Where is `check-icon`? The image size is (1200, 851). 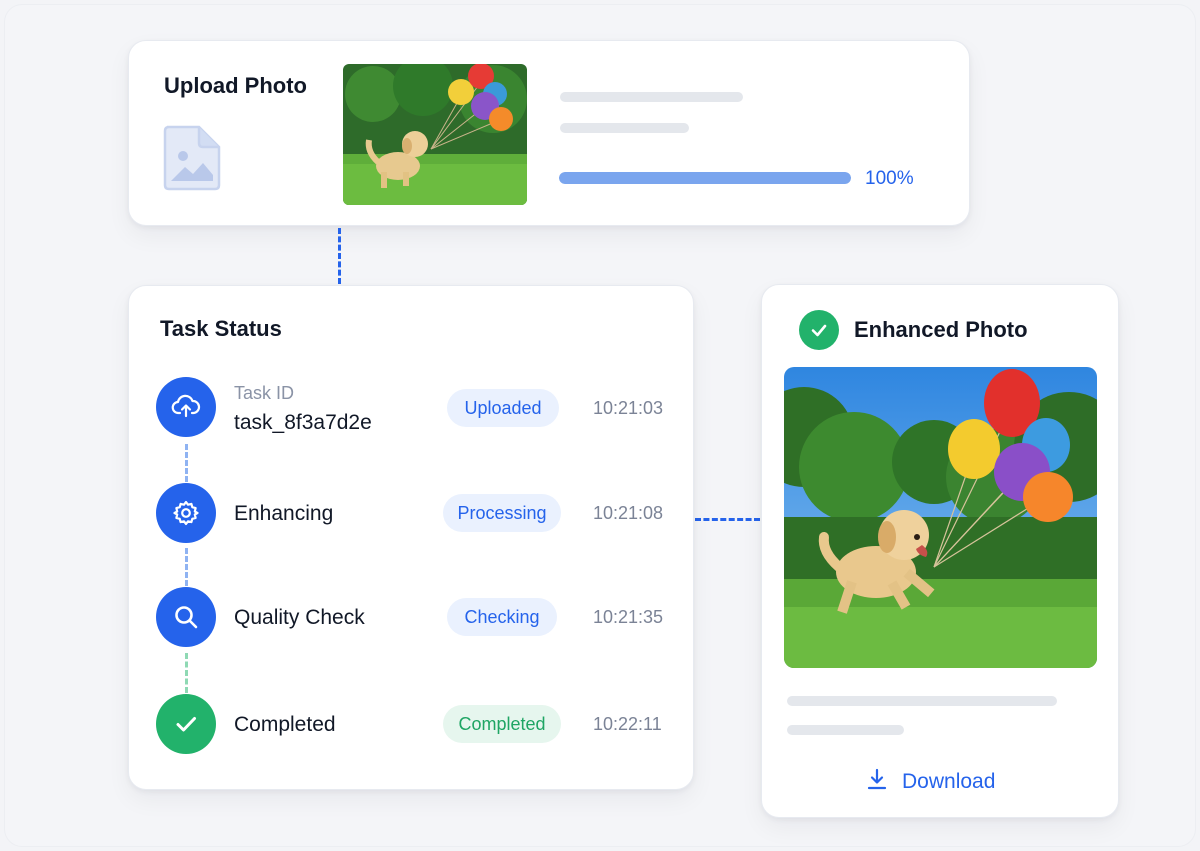
check-icon is located at coordinates (186, 724).